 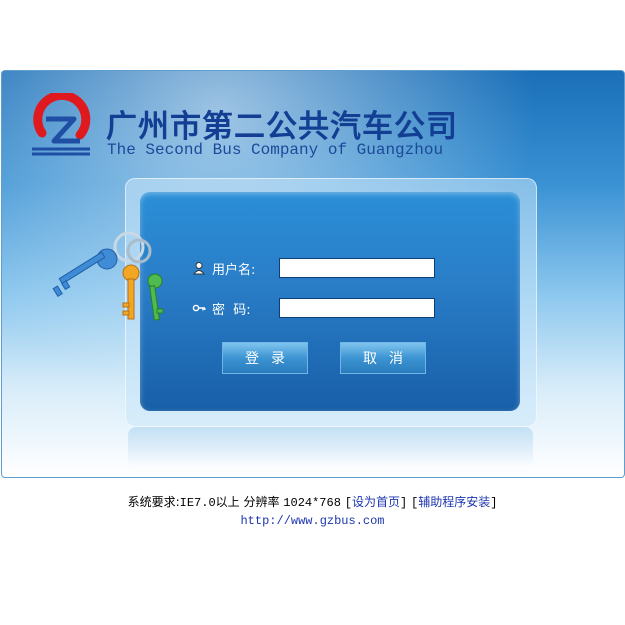 I want to click on cancel-button: 取消, so click(x=383, y=358).